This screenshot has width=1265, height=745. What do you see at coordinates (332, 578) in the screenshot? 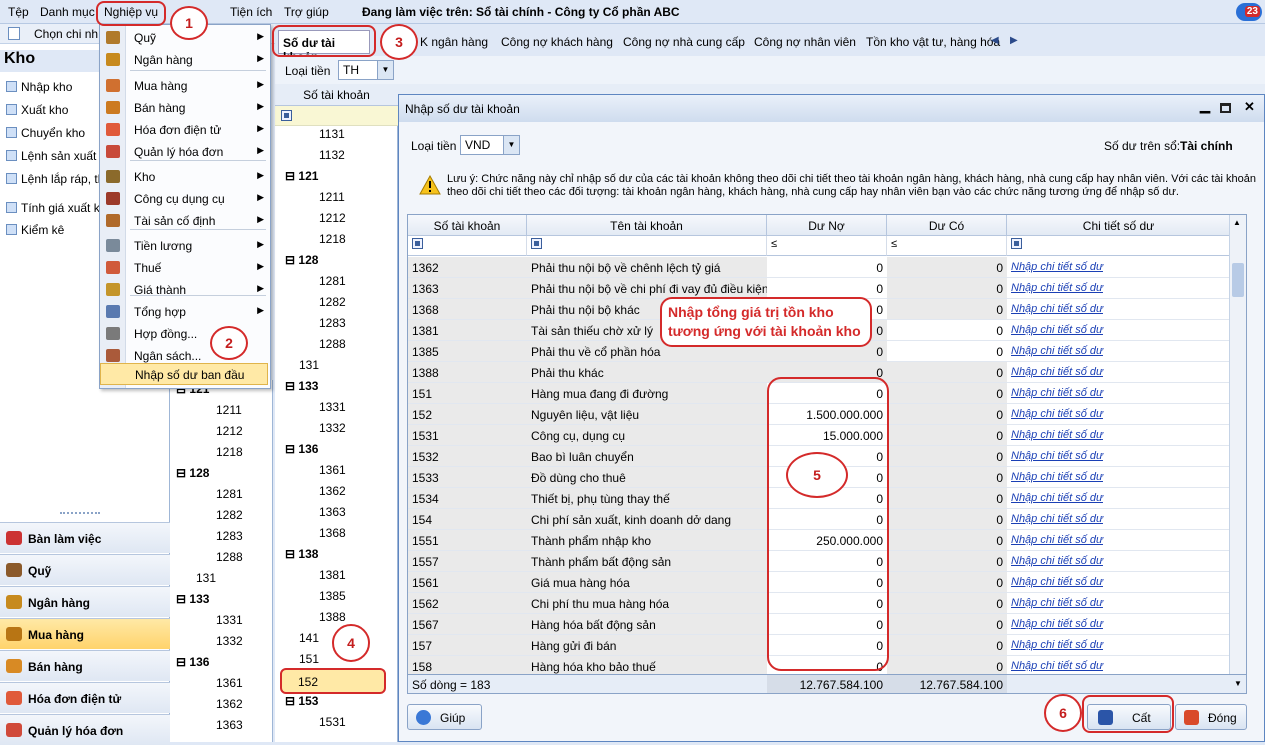
I see `tree-node: 1381` at bounding box center [332, 578].